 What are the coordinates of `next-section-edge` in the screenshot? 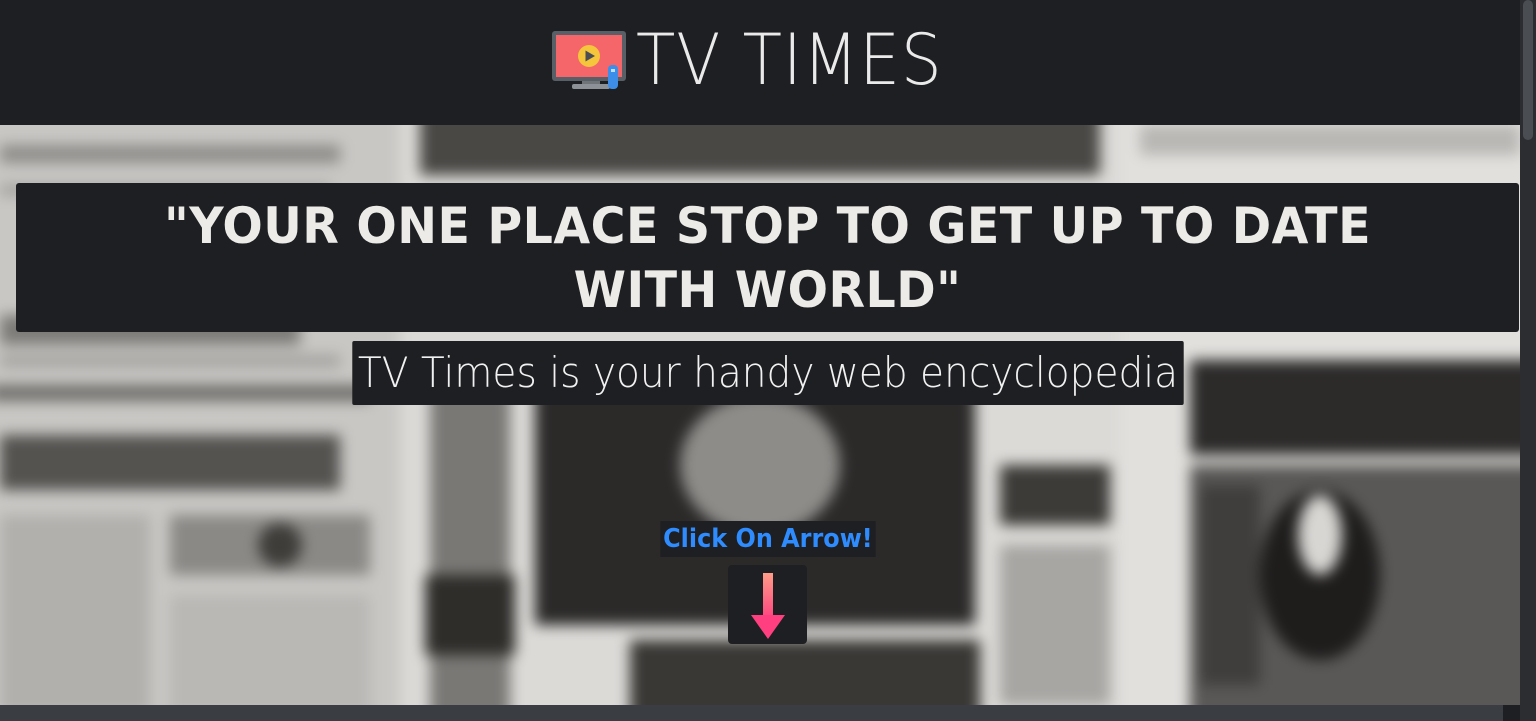 It's located at (751, 713).